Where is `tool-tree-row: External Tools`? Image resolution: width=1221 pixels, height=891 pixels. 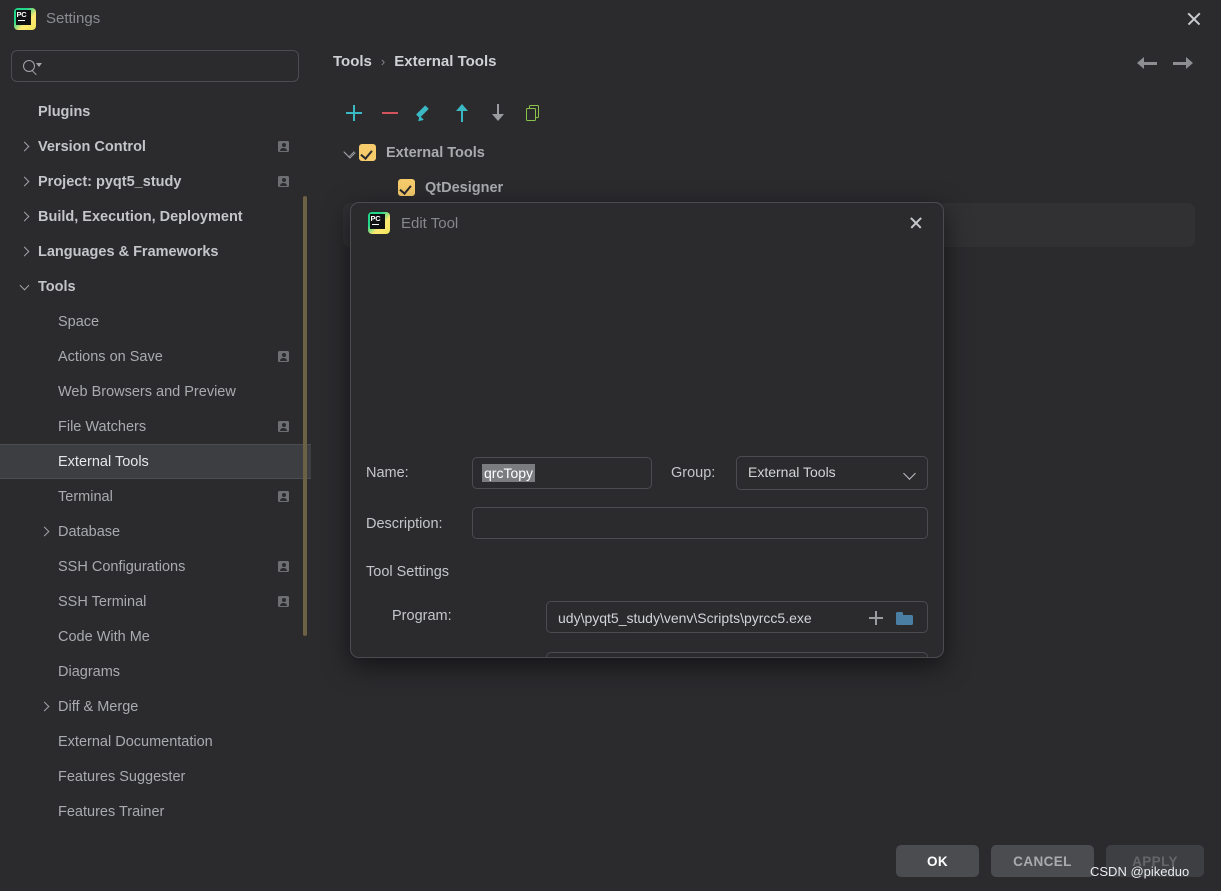
tool-tree-row: External Tools is located at coordinates (593, 152).